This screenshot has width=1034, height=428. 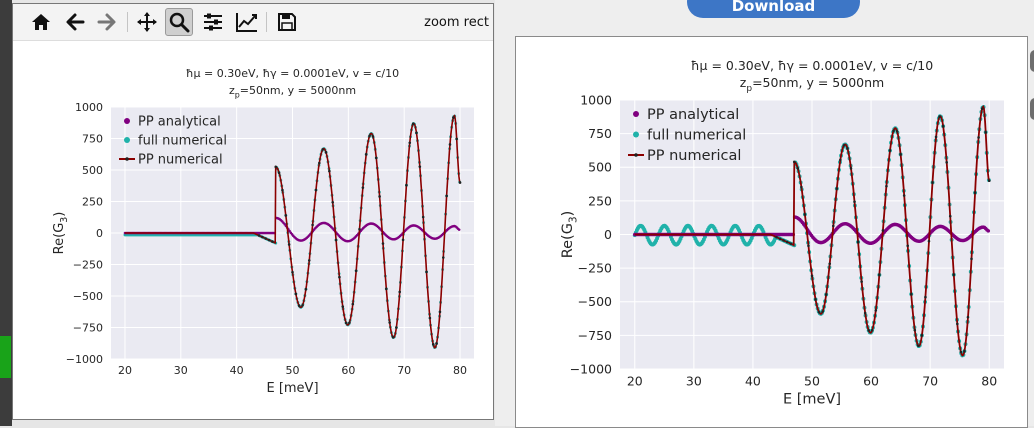 I want to click on y-tick-label: −500, so click(x=595, y=301).